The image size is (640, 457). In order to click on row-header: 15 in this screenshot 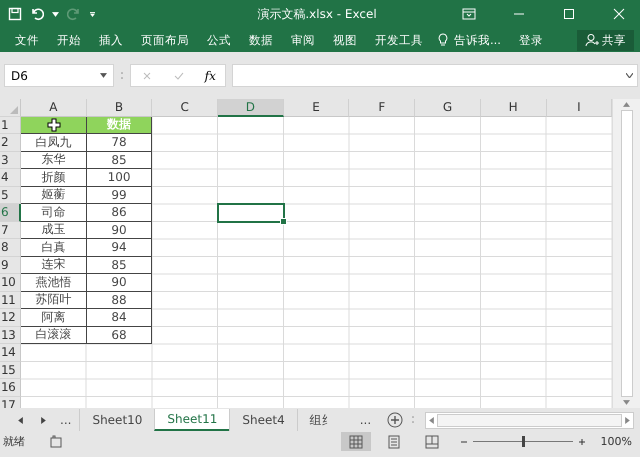, I will do `click(10, 370)`.